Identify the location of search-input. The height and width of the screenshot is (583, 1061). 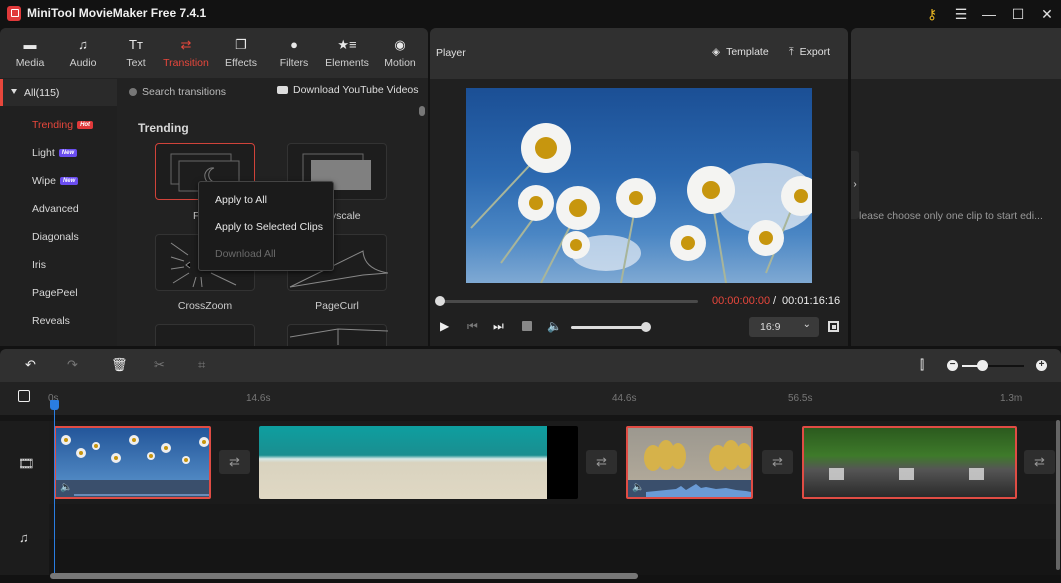
(202, 92).